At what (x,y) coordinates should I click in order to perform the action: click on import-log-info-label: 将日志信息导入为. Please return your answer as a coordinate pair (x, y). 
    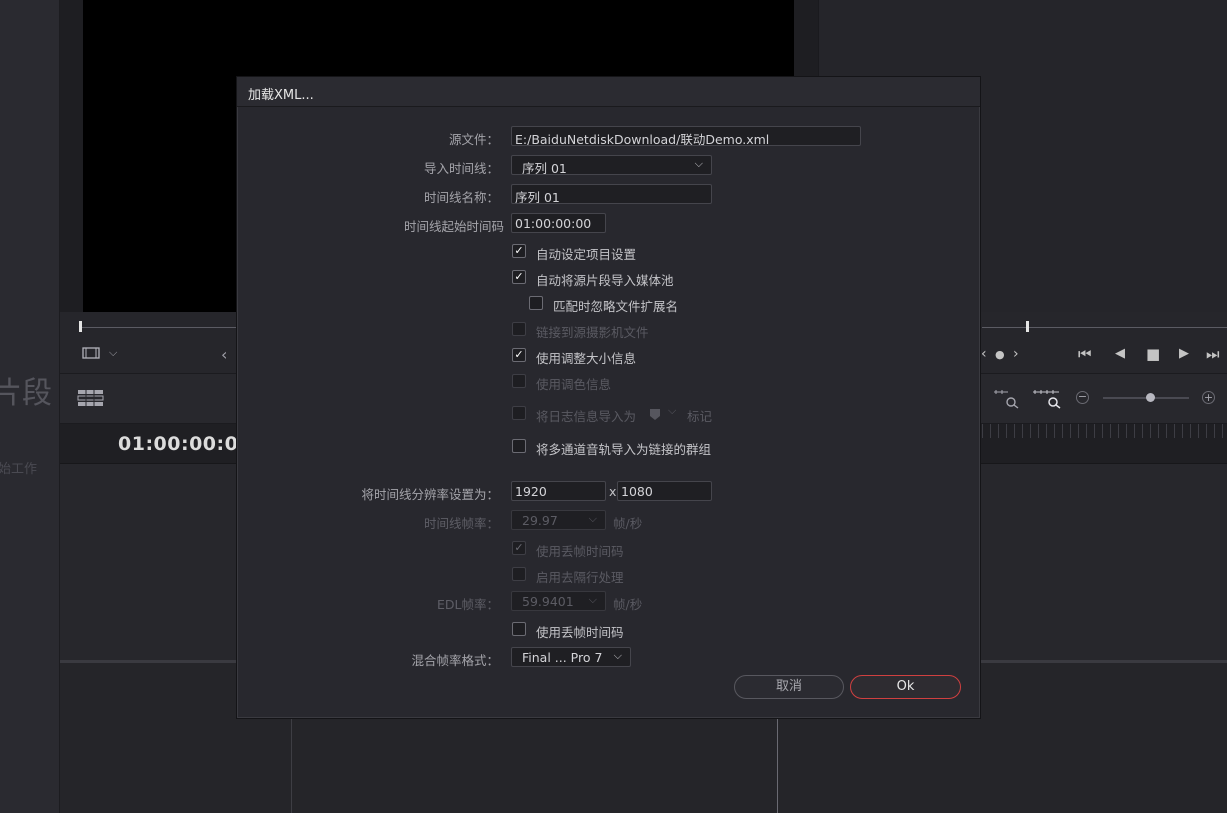
    Looking at the image, I should click on (586, 416).